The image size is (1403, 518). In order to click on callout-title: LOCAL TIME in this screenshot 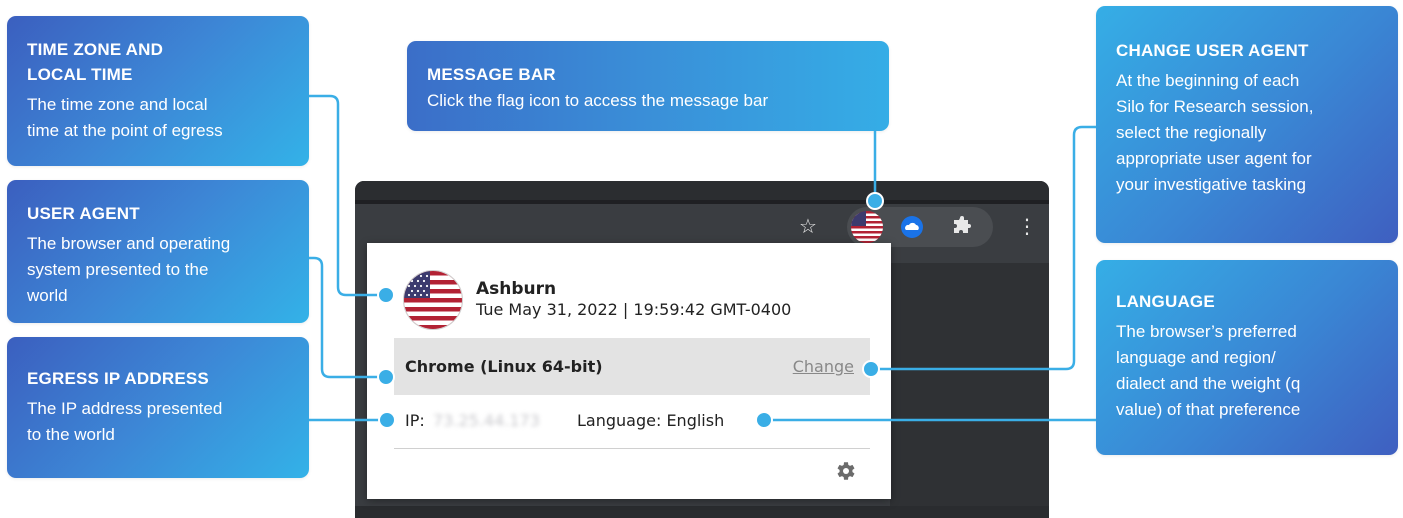, I will do `click(80, 74)`.